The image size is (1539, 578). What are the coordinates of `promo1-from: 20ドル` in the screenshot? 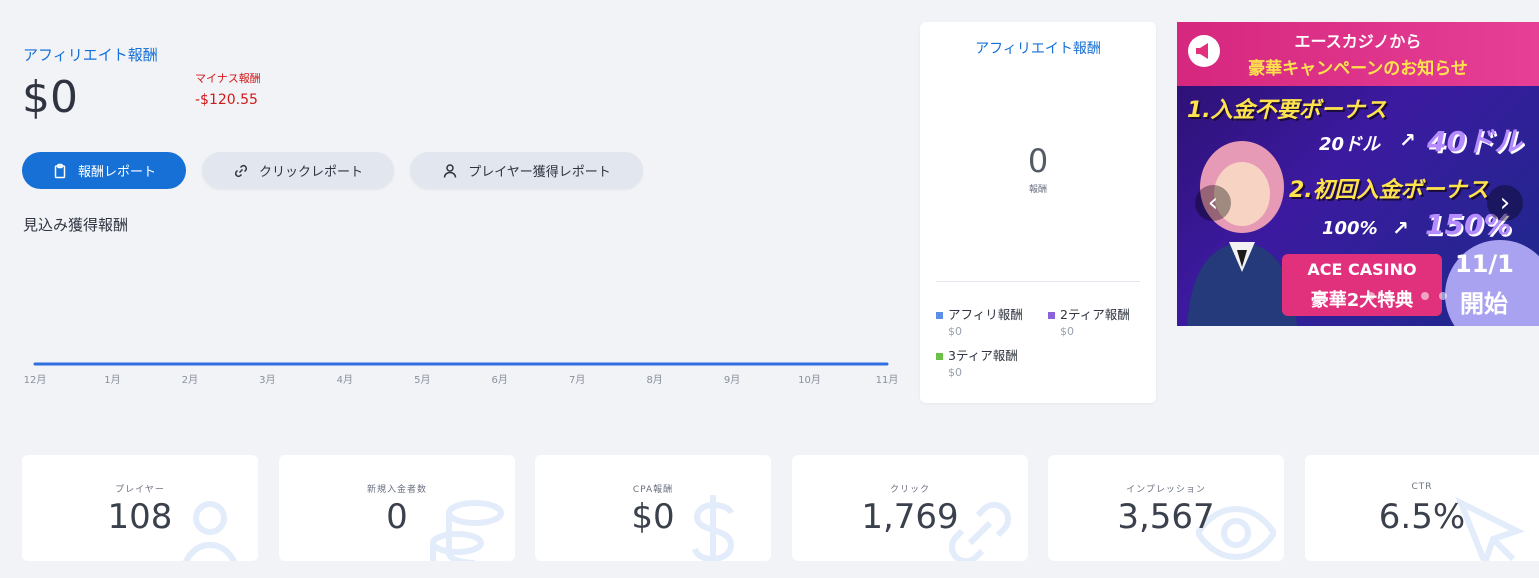 It's located at (1350, 144).